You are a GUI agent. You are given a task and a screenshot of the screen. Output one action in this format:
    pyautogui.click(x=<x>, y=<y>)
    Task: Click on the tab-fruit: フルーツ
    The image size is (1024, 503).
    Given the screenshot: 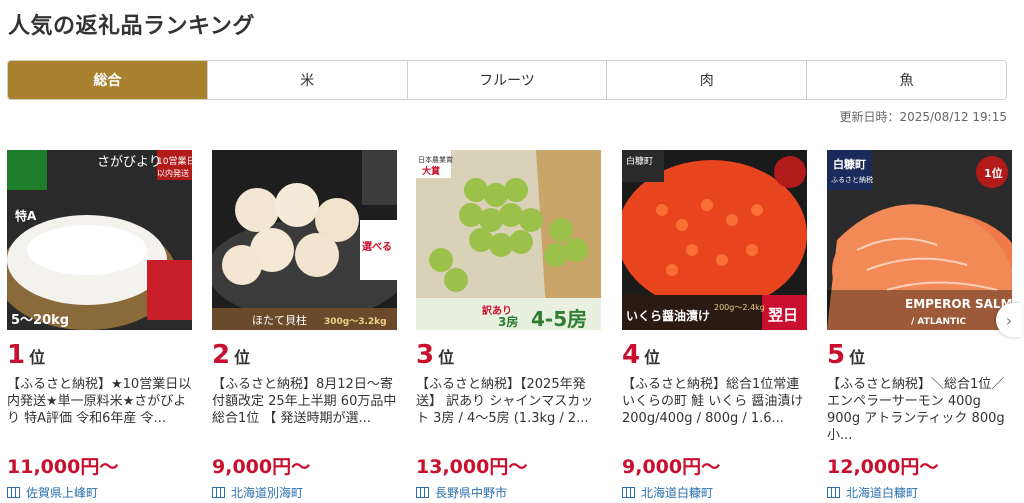 What is the action you would take?
    pyautogui.click(x=506, y=80)
    